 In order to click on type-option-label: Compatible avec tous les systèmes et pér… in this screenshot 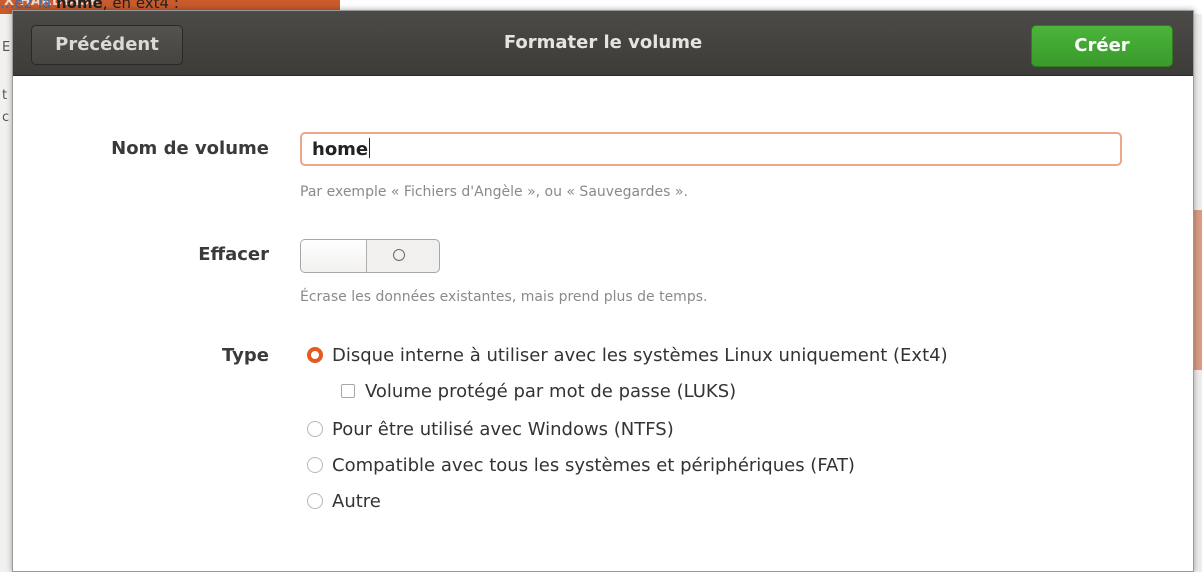, I will do `click(593, 465)`.